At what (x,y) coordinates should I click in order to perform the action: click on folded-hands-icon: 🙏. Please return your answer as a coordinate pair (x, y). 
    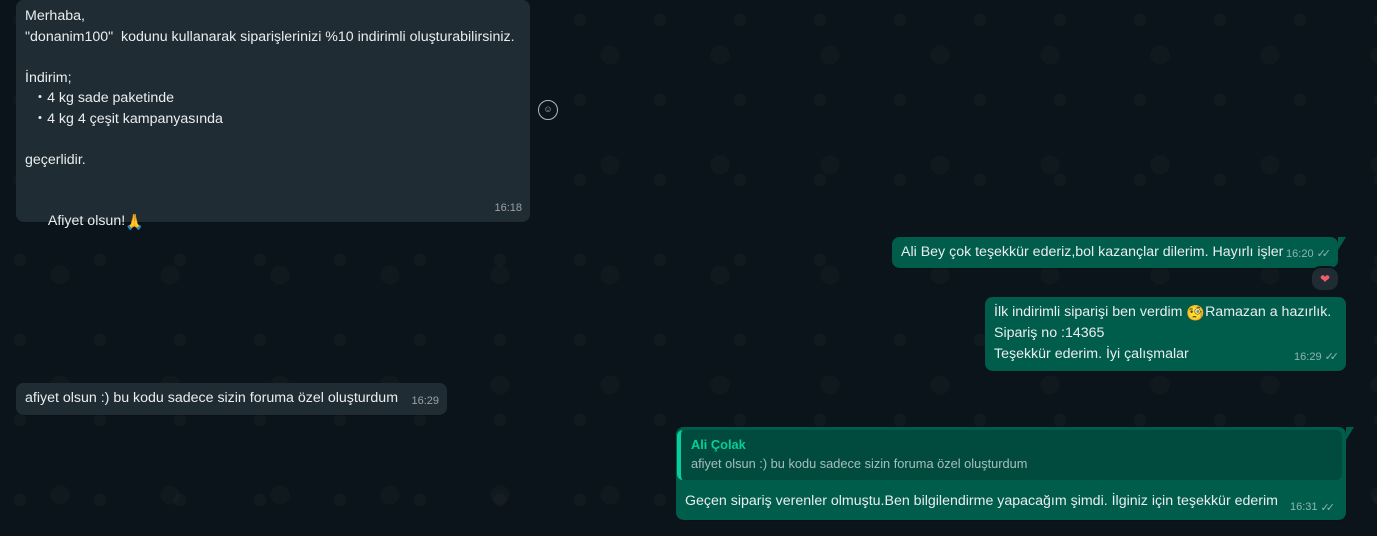
    Looking at the image, I should click on (134, 222).